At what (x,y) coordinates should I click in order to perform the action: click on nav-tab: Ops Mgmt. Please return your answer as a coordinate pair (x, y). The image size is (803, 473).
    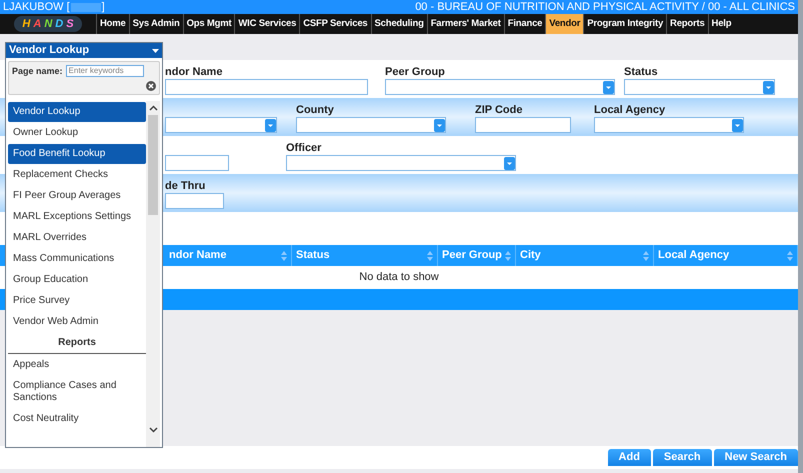
    Looking at the image, I should click on (208, 24).